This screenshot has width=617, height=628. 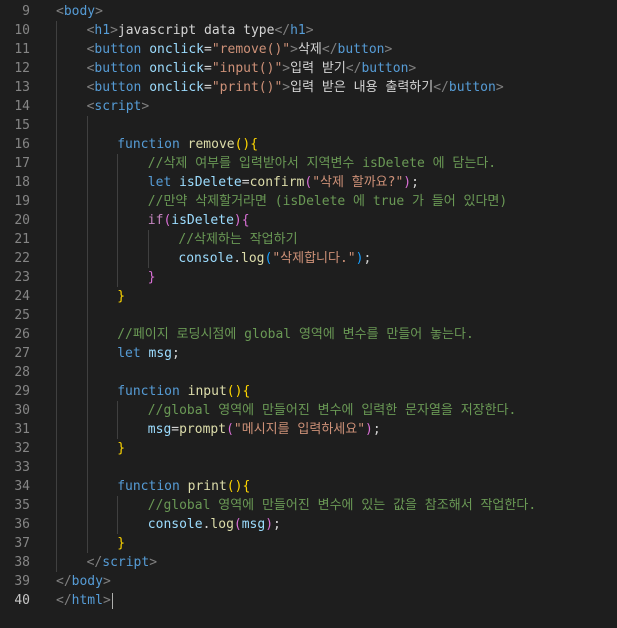 What do you see at coordinates (264, 429) in the screenshot?
I see `code-text: msg=prompt("메시지를 입력하세요");` at bounding box center [264, 429].